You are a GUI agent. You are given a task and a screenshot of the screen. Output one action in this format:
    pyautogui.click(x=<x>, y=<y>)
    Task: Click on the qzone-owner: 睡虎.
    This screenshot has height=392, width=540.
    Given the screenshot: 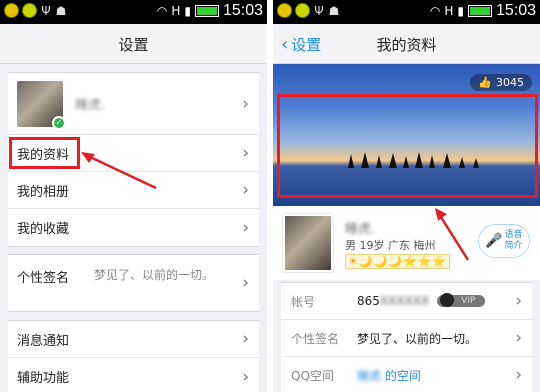 What is the action you would take?
    pyautogui.click(x=371, y=375)
    